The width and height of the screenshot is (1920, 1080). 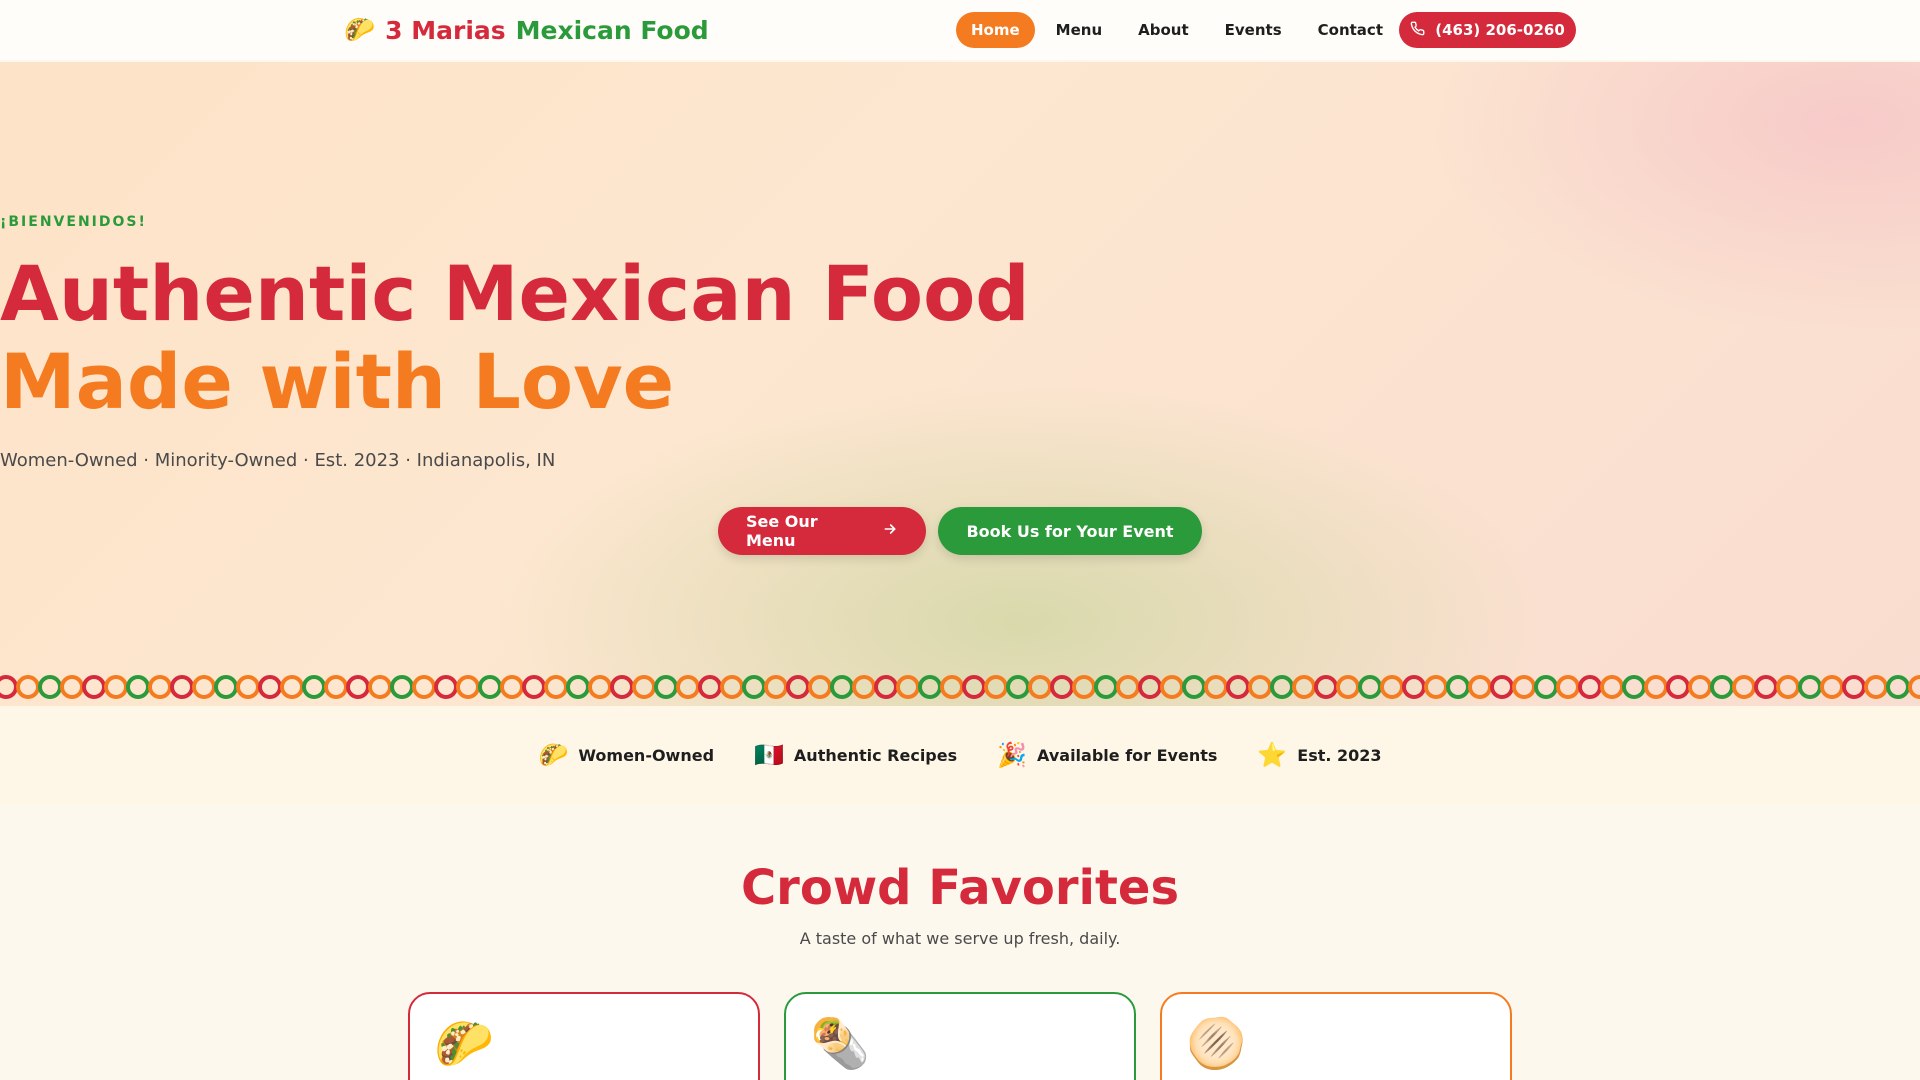 What do you see at coordinates (646, 755) in the screenshot?
I see `feature-label: Women-Owned` at bounding box center [646, 755].